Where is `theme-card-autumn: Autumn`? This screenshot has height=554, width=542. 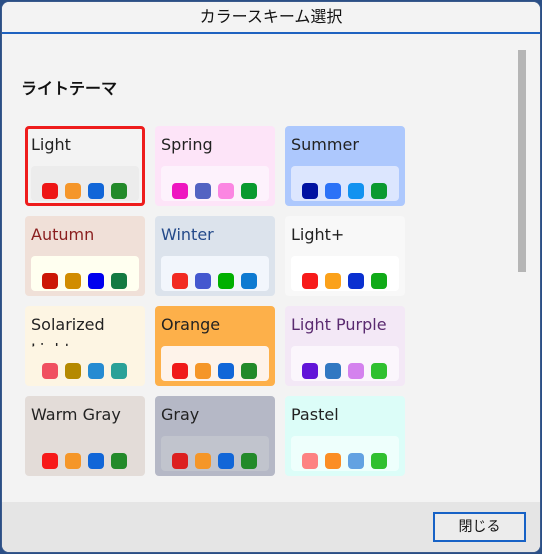
theme-card-autumn: Autumn is located at coordinates (85, 256).